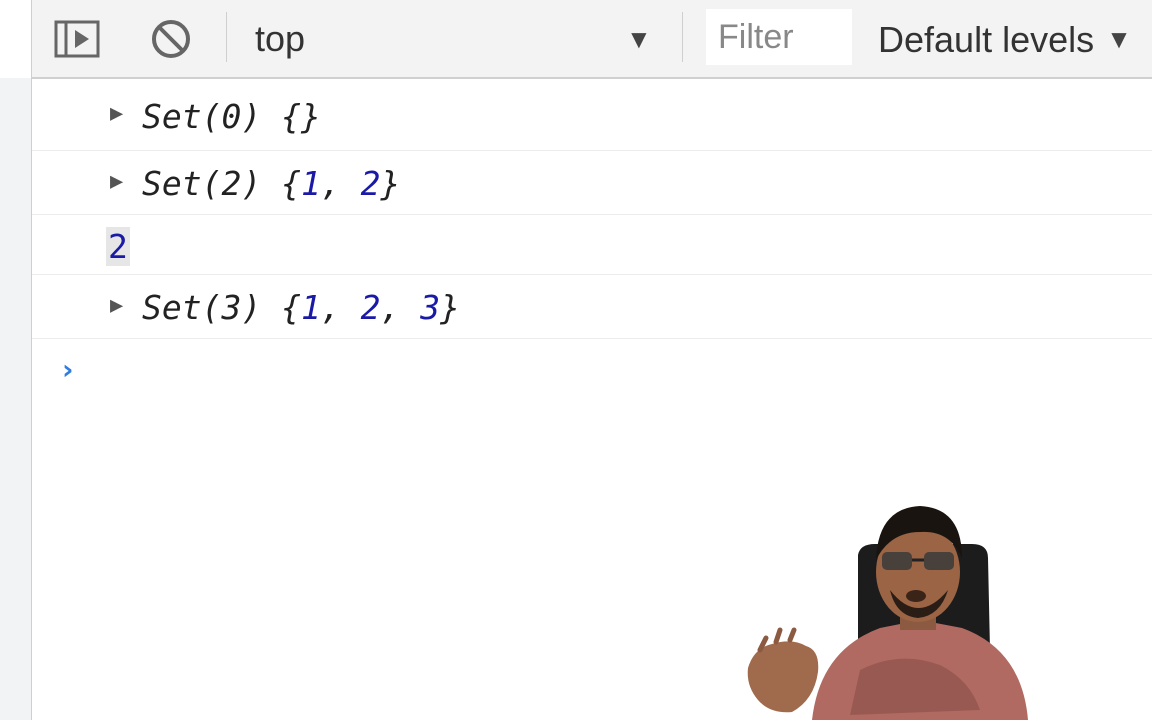 Image resolution: width=1152 pixels, height=720 pixels. Describe the element at coordinates (16, 360) in the screenshot. I see `left-gutter` at that location.